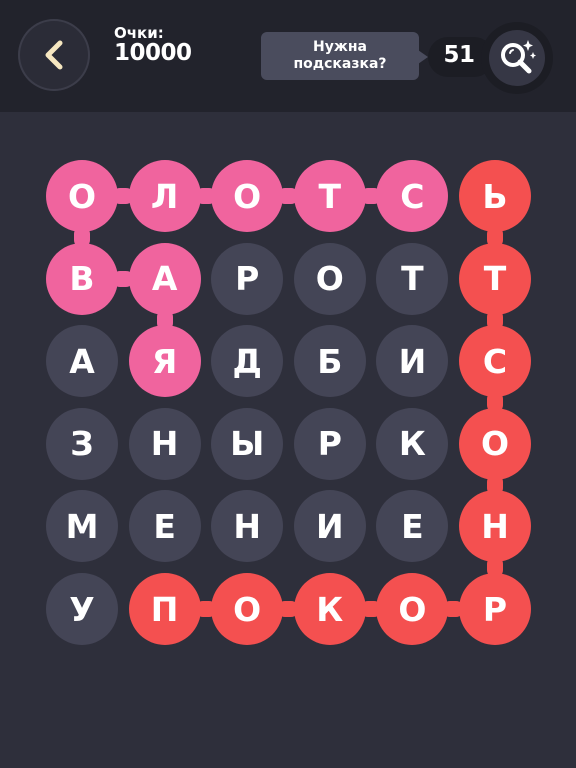  What do you see at coordinates (82, 609) in the screenshot?
I see `letter-cell: У` at bounding box center [82, 609].